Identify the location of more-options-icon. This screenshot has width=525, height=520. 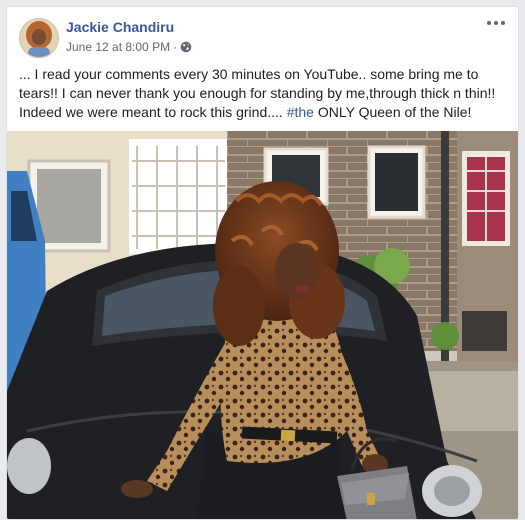
(496, 23).